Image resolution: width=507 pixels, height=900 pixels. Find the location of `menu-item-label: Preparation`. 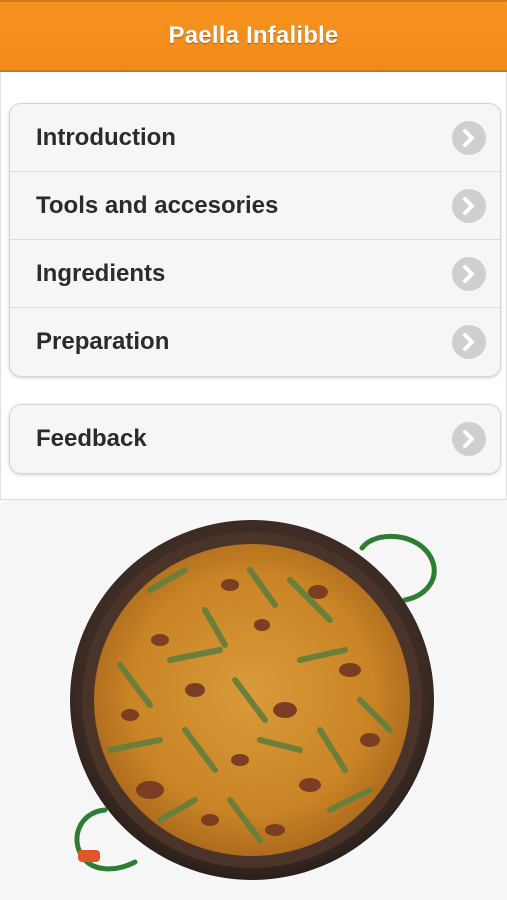

menu-item-label: Preparation is located at coordinates (103, 341).